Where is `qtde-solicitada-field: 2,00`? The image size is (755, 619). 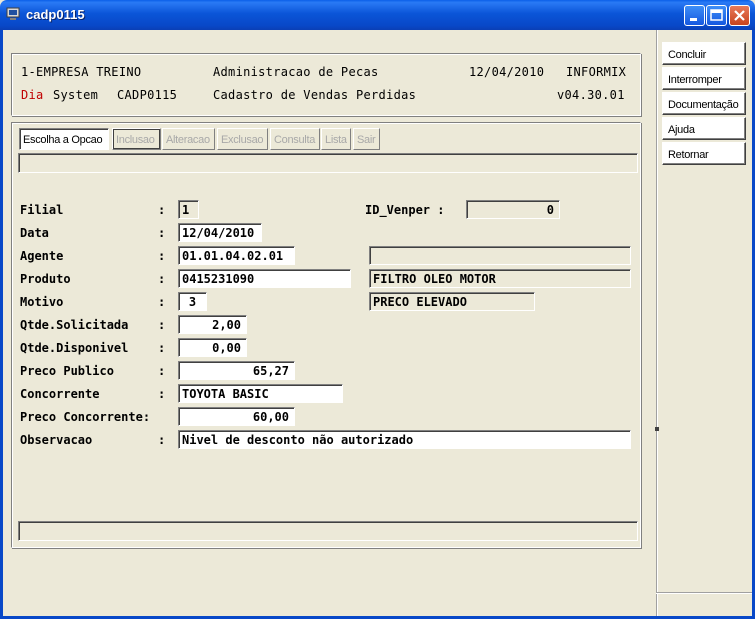 qtde-solicitada-field: 2,00 is located at coordinates (212, 324).